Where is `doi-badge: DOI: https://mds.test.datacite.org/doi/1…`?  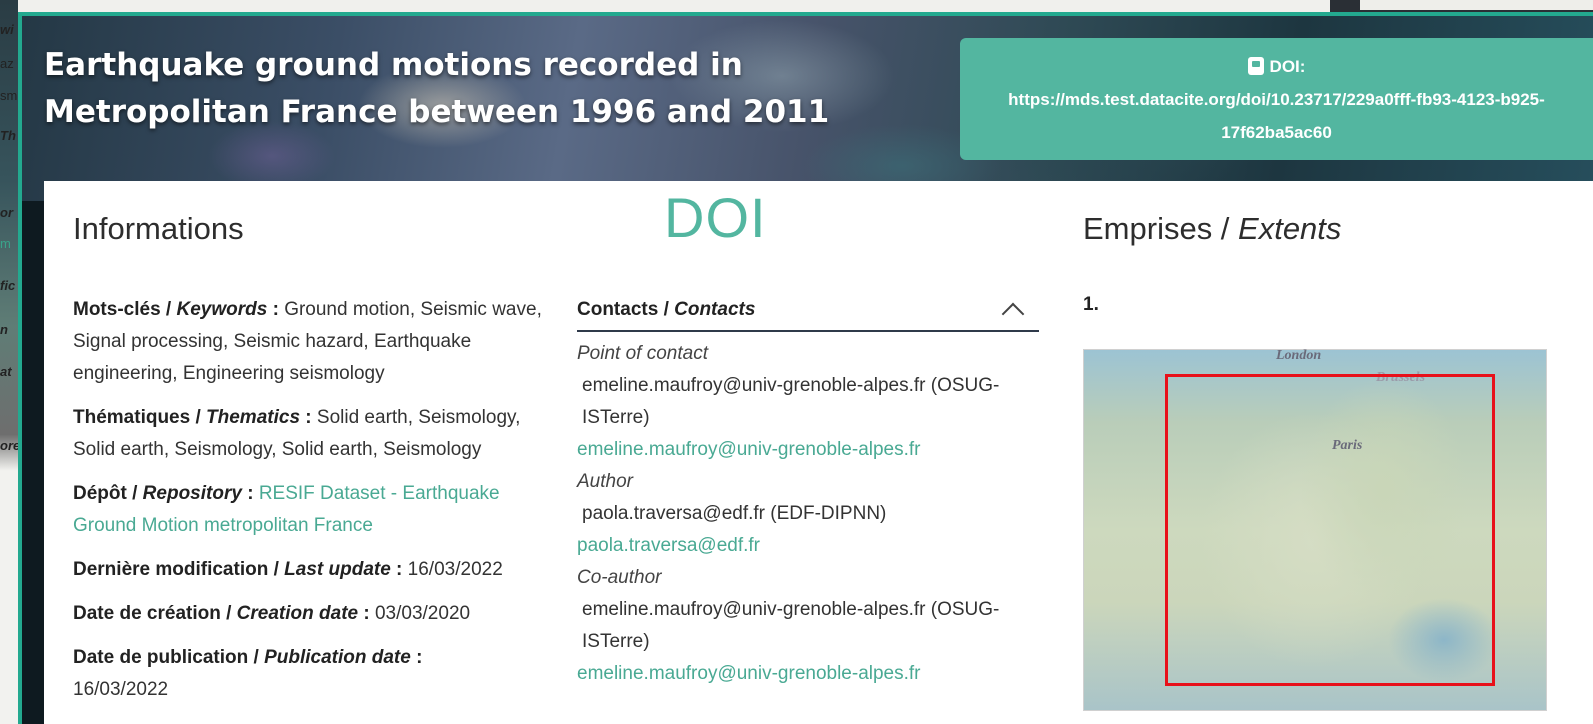 doi-badge: DOI: https://mds.test.datacite.org/doi/1… is located at coordinates (1276, 99).